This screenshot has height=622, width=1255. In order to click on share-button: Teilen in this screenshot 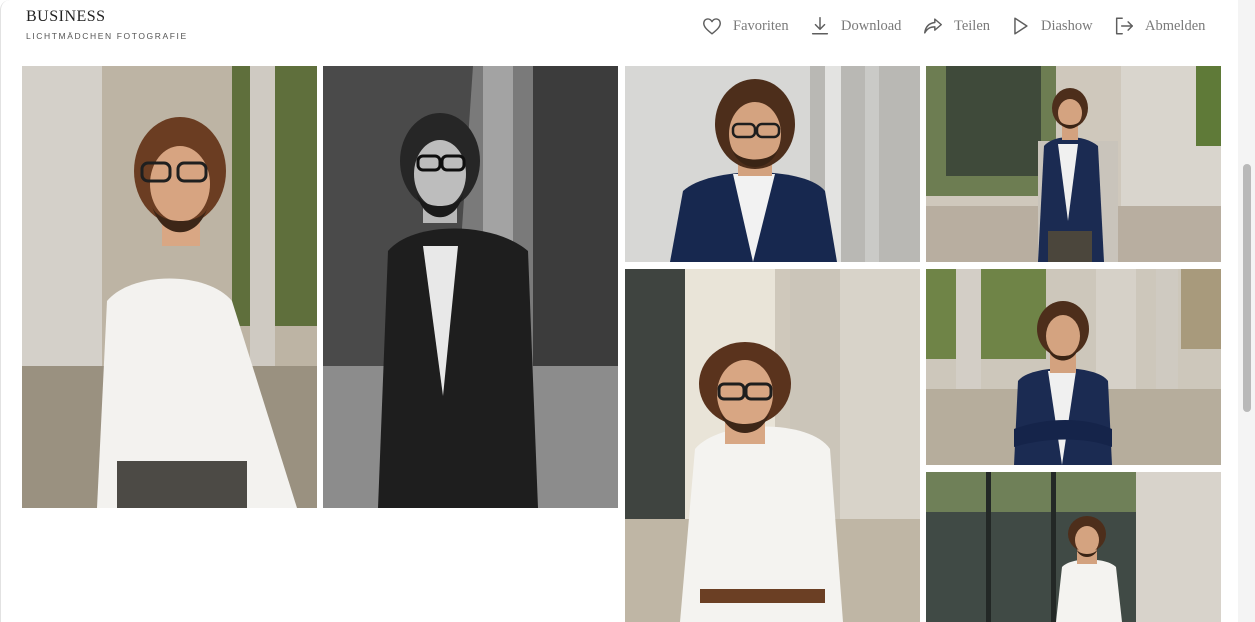, I will do `click(956, 26)`.